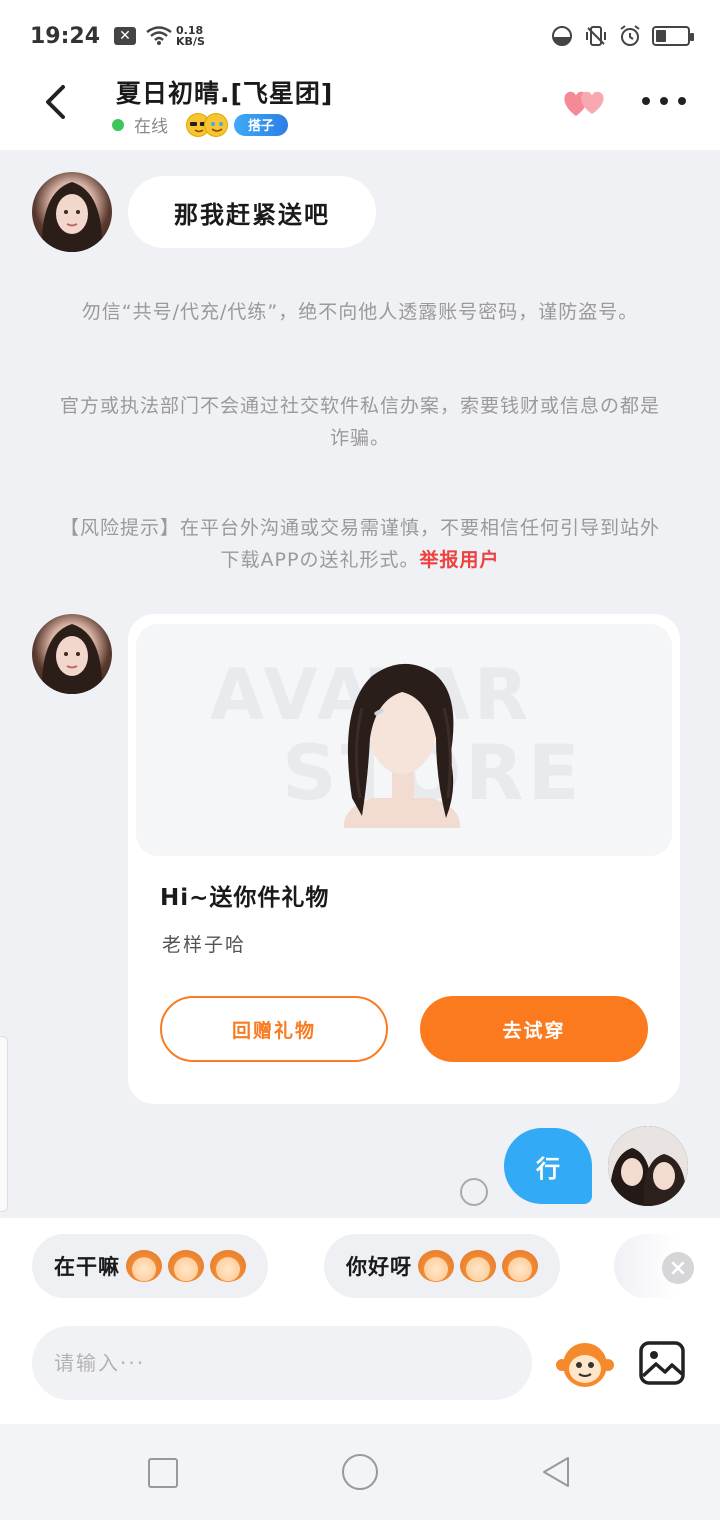 The height and width of the screenshot is (1520, 720). I want to click on monkey-emoji-icon, so click(585, 1363).